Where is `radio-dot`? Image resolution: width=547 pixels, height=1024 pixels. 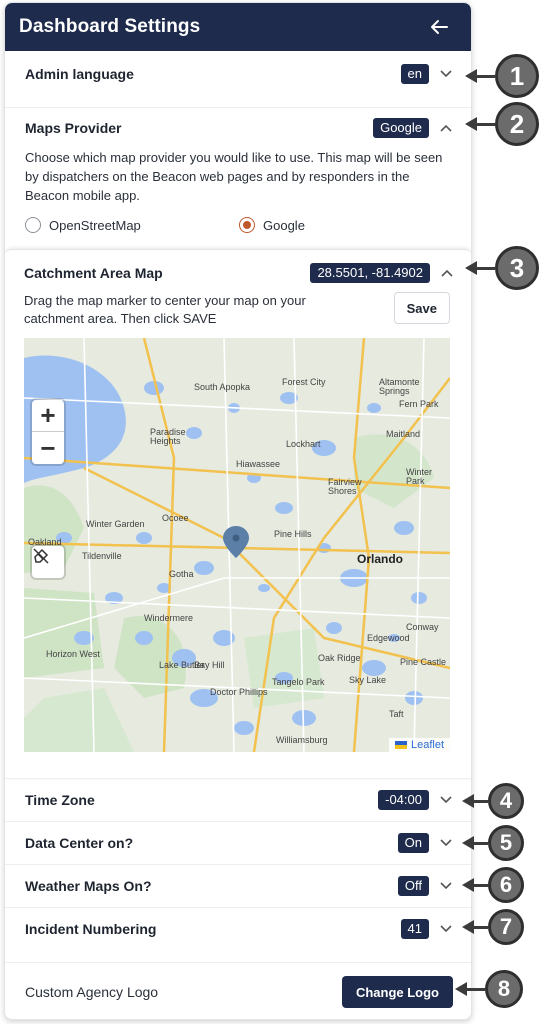
radio-dot is located at coordinates (247, 225).